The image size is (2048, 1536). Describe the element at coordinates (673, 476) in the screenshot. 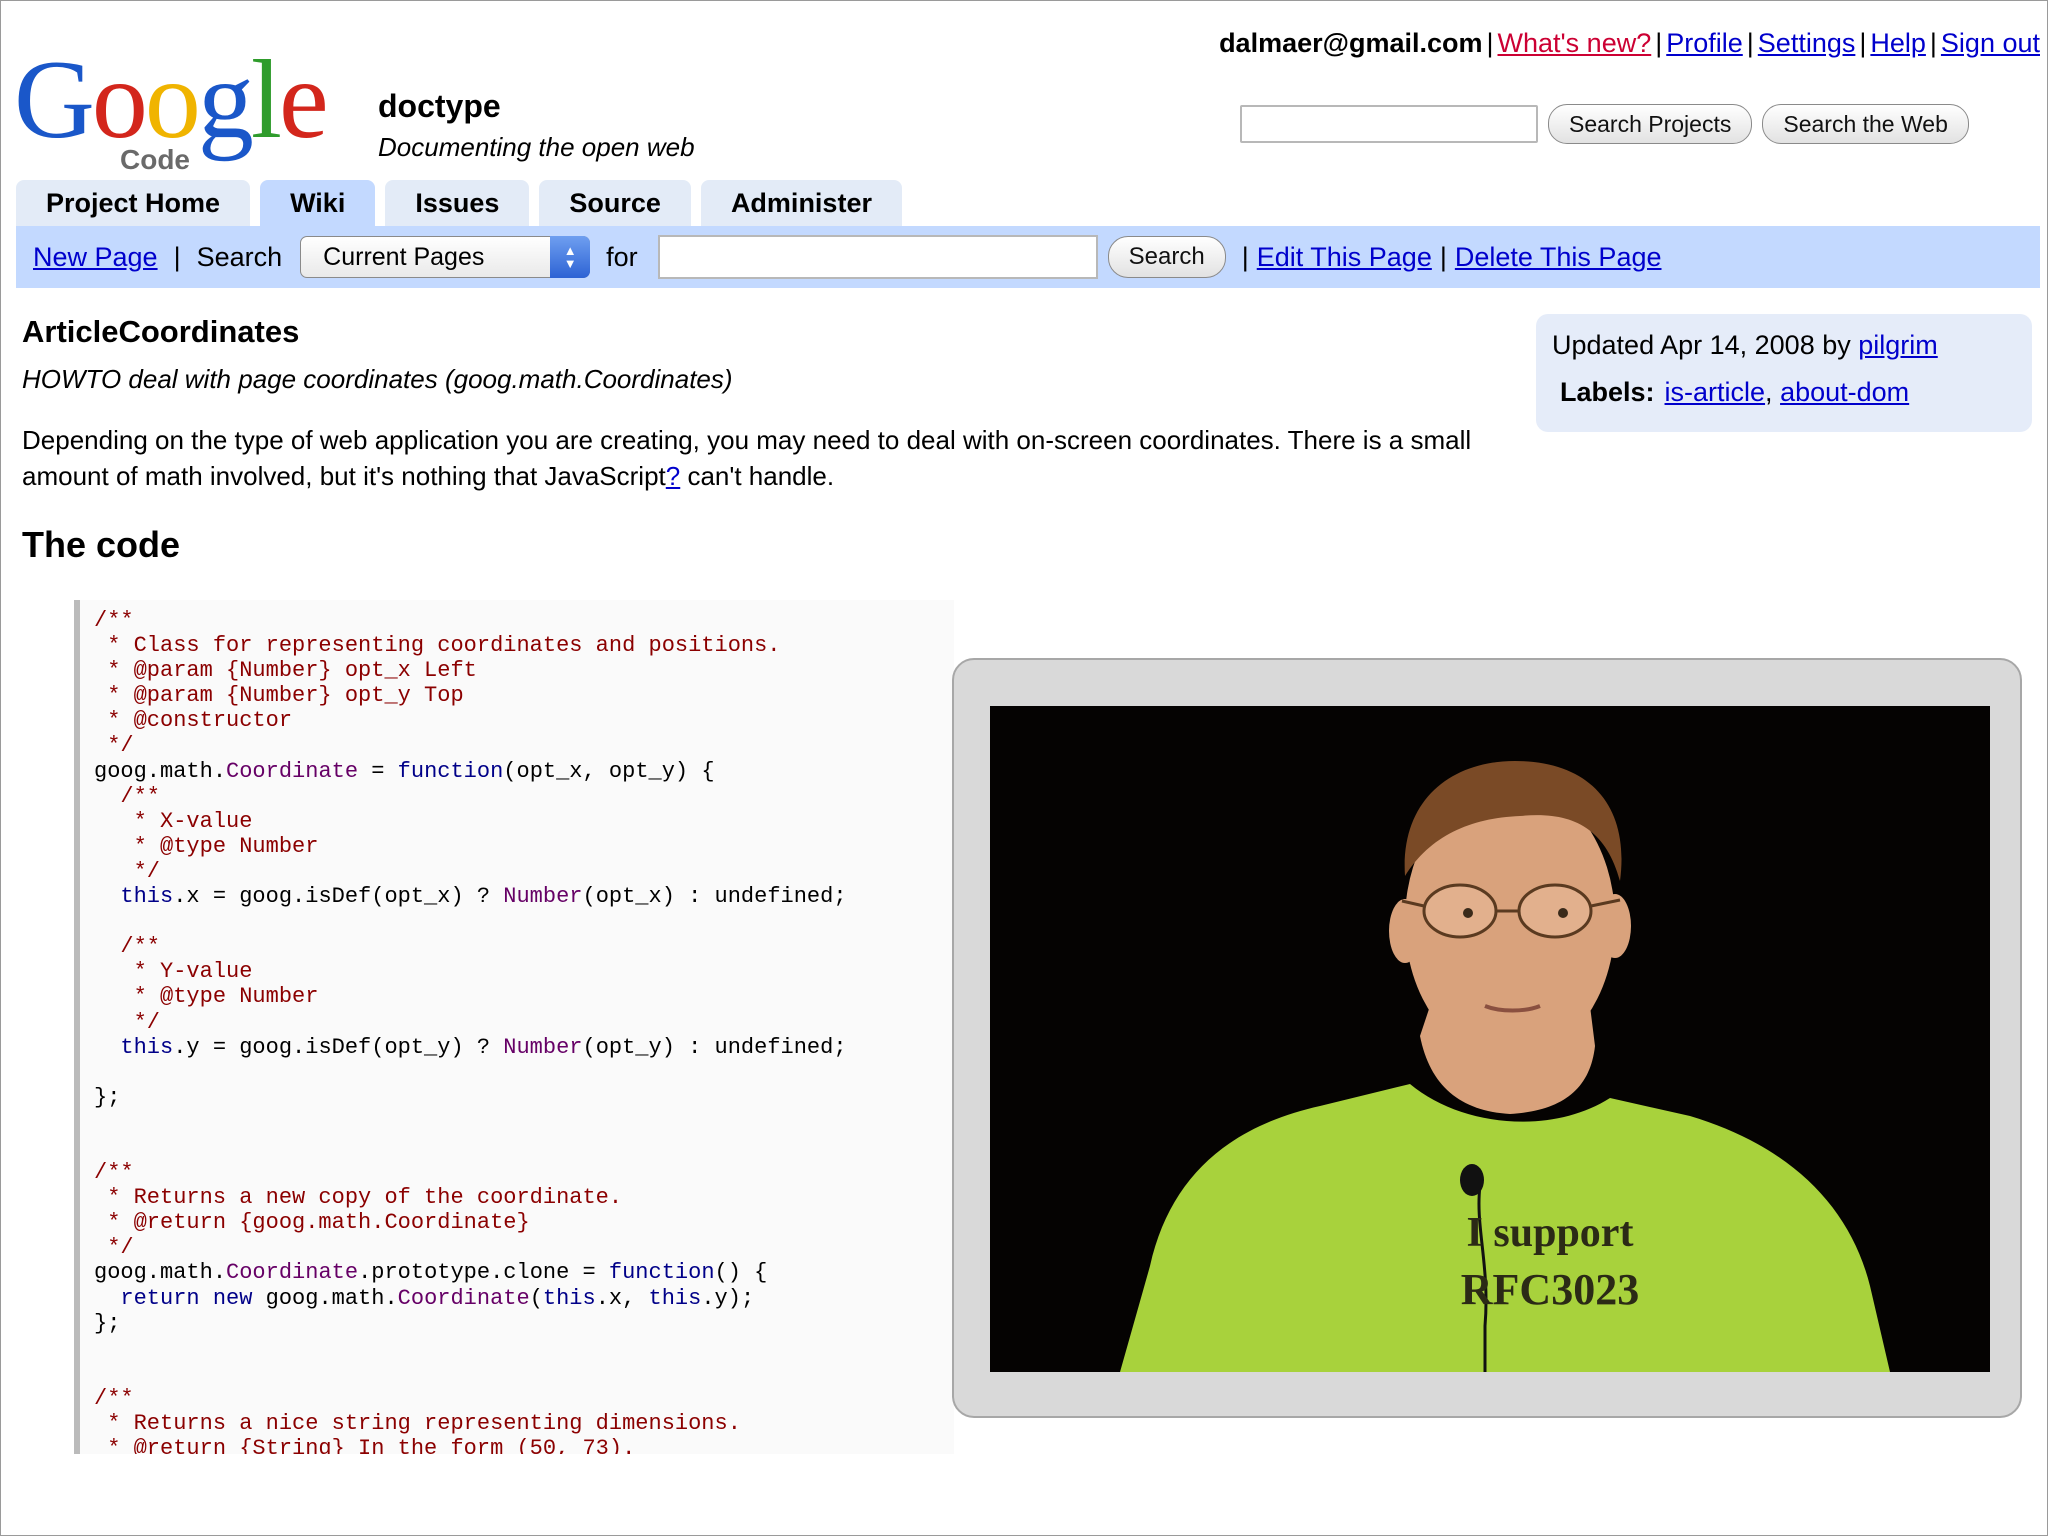

I see `wiki-missing-page-link: ?` at that location.